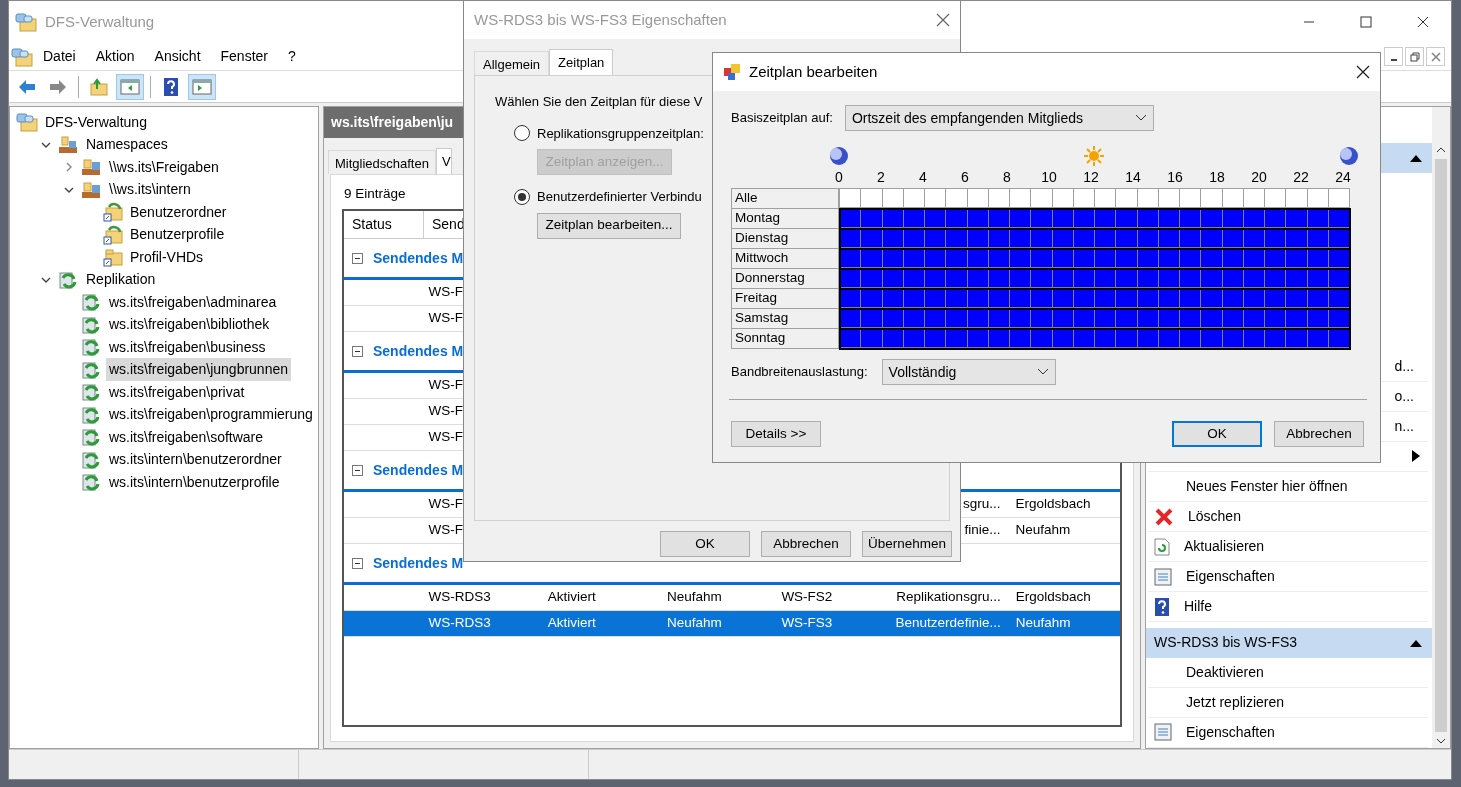  What do you see at coordinates (167, 257) in the screenshot?
I see `tree-item: Profil-VHDs` at bounding box center [167, 257].